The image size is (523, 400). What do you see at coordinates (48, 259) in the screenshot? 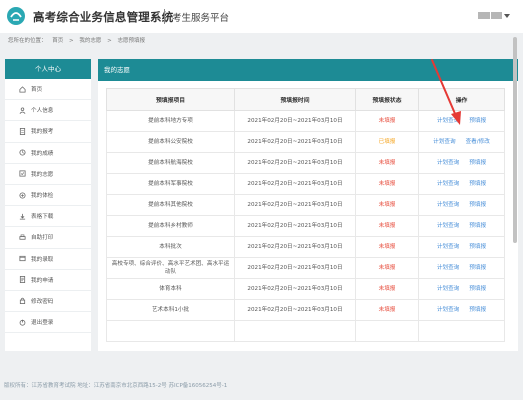
I see `sidebar-item-admission: 我的录取` at bounding box center [48, 259].